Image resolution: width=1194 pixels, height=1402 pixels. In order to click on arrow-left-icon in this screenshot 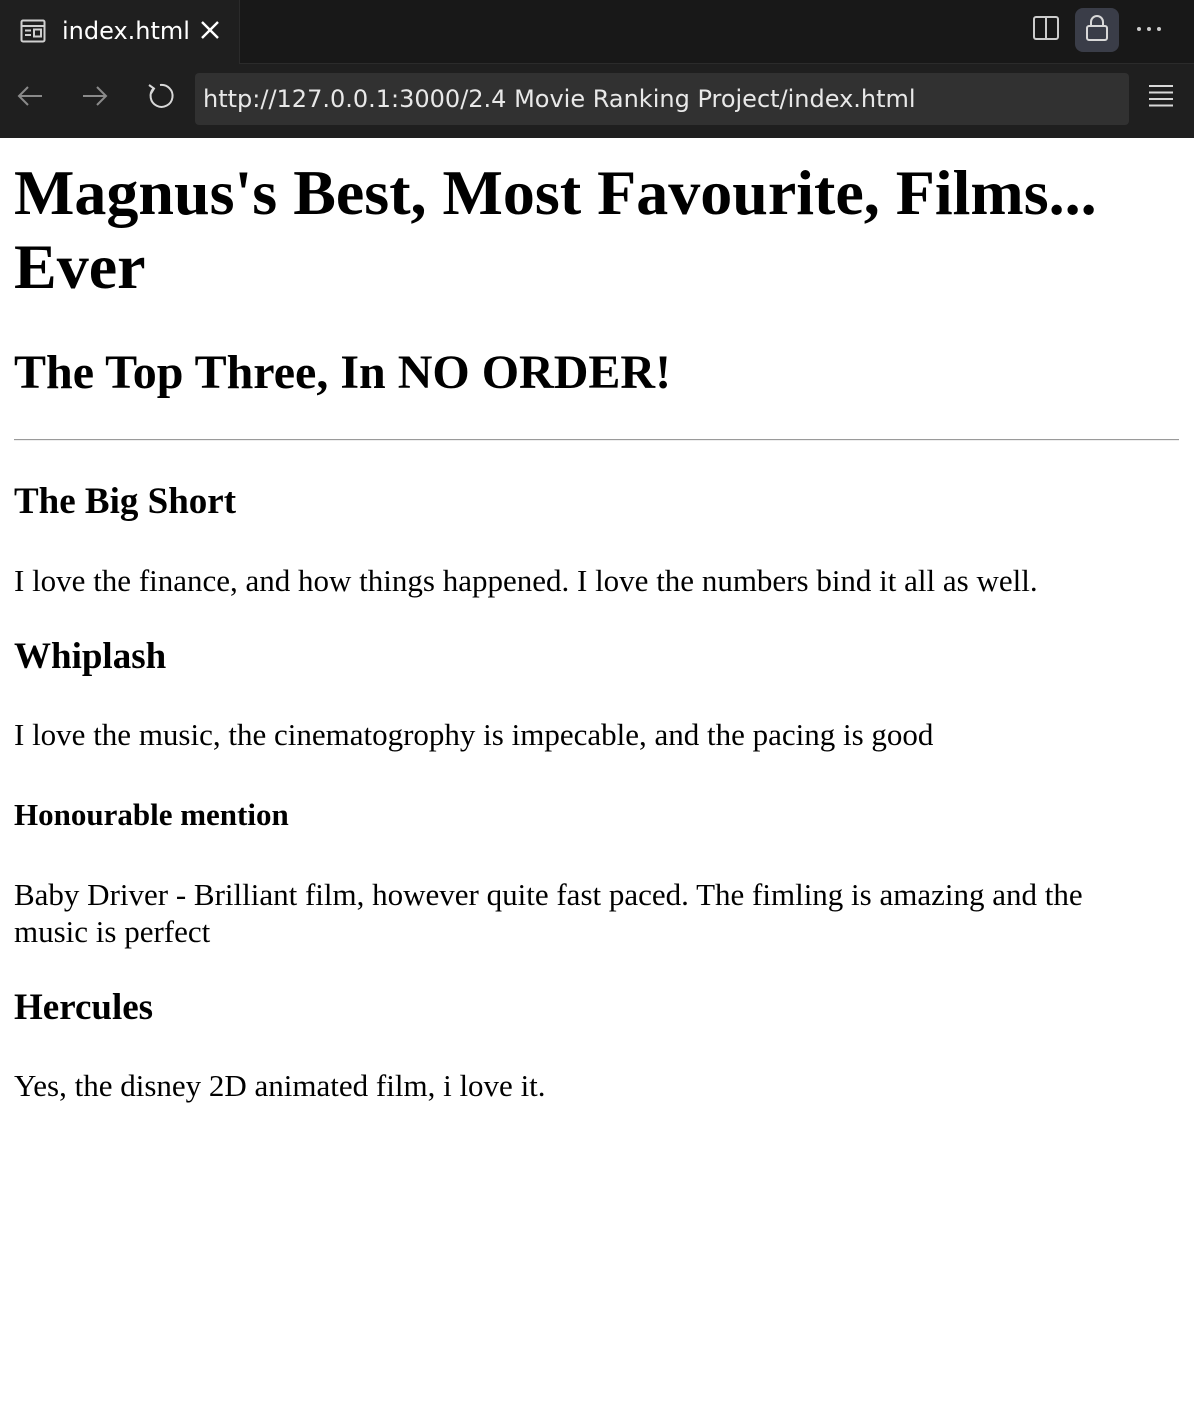, I will do `click(30, 98)`.